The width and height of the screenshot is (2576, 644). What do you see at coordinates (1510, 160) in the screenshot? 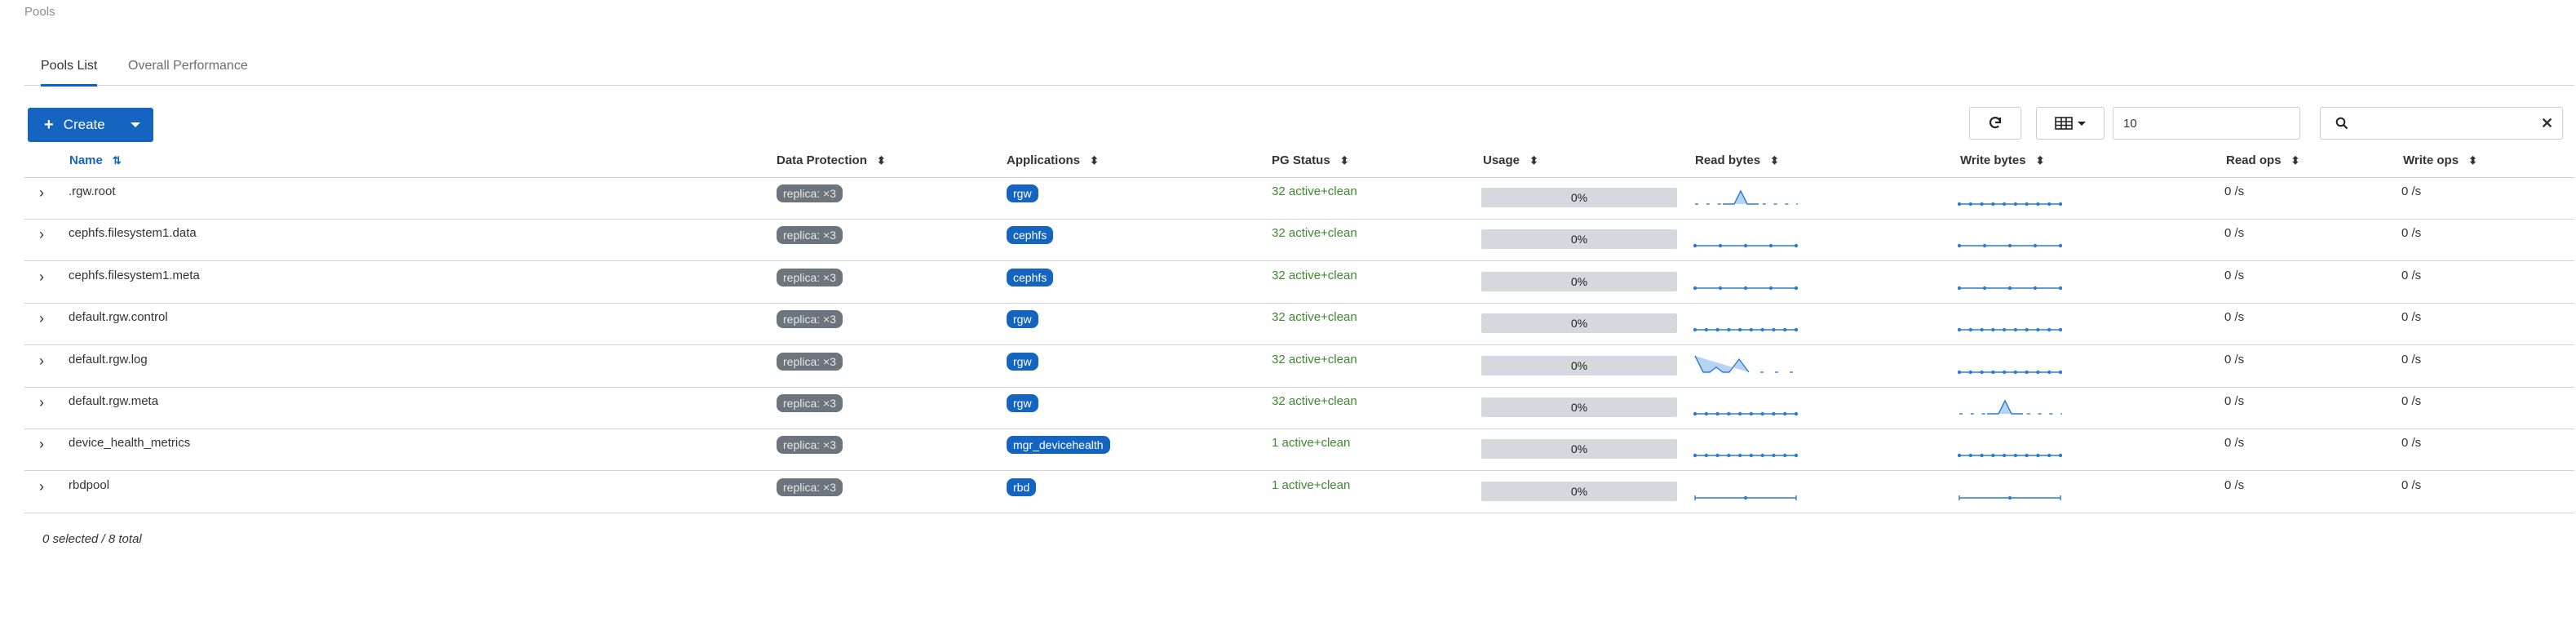
I see `column-header-usage: Usage ⬍` at bounding box center [1510, 160].